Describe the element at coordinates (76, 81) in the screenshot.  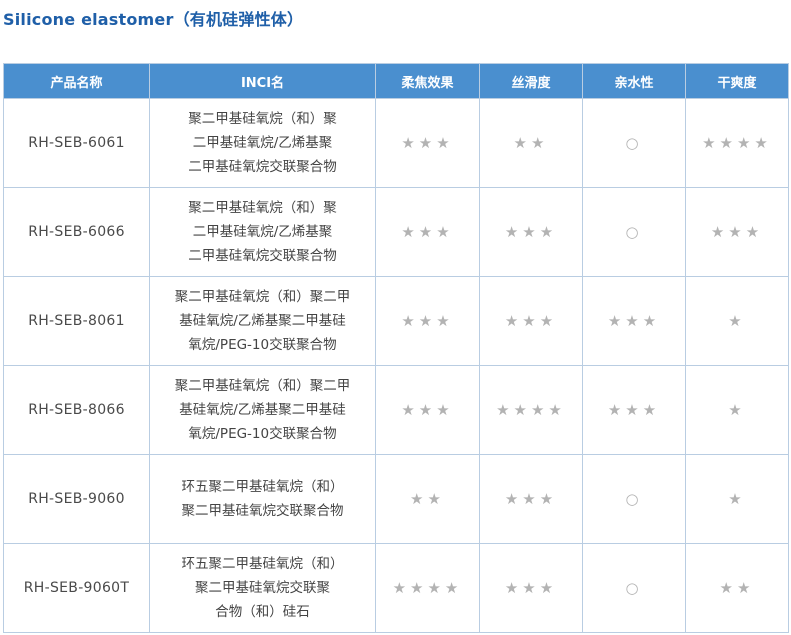
I see `column-header-product-name: 产品名称` at that location.